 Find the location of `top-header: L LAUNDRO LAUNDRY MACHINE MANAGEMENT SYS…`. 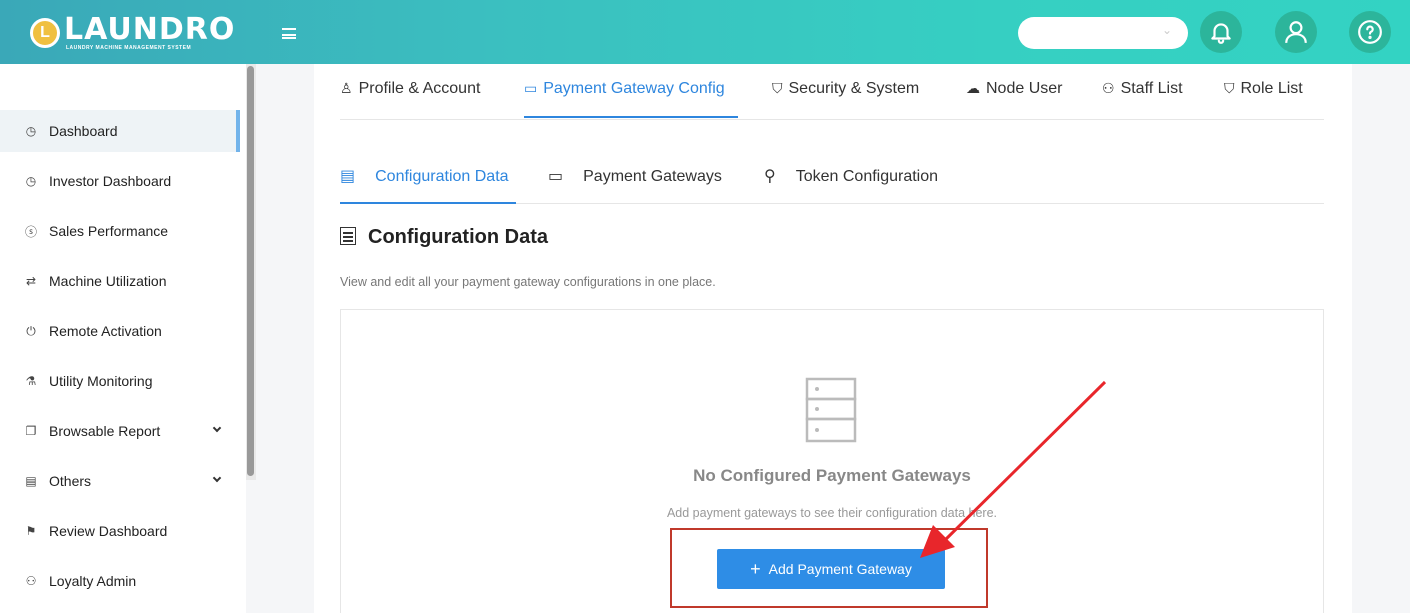

top-header: L LAUNDRO LAUNDRY MACHINE MANAGEMENT SYS… is located at coordinates (705, 32).